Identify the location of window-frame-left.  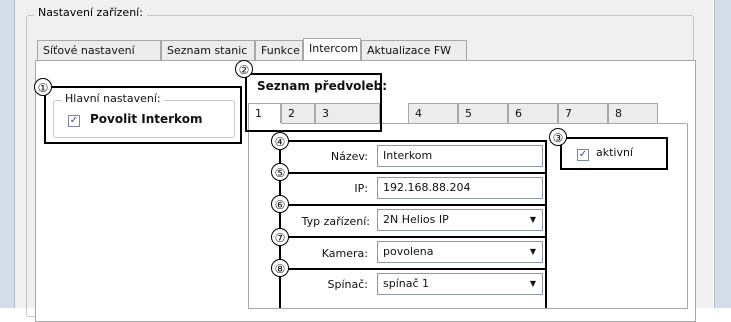
(7, 154).